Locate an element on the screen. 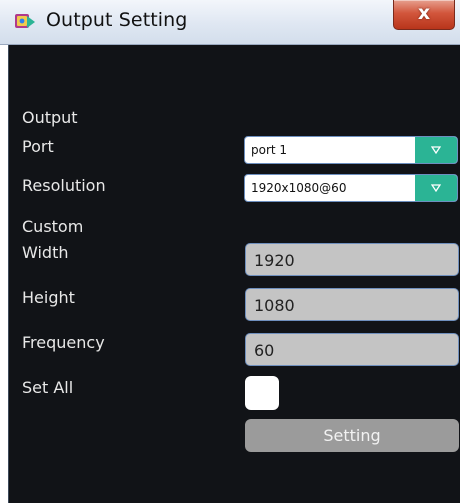 Image resolution: width=460 pixels, height=503 pixels. port-dropdown-button is located at coordinates (436, 150).